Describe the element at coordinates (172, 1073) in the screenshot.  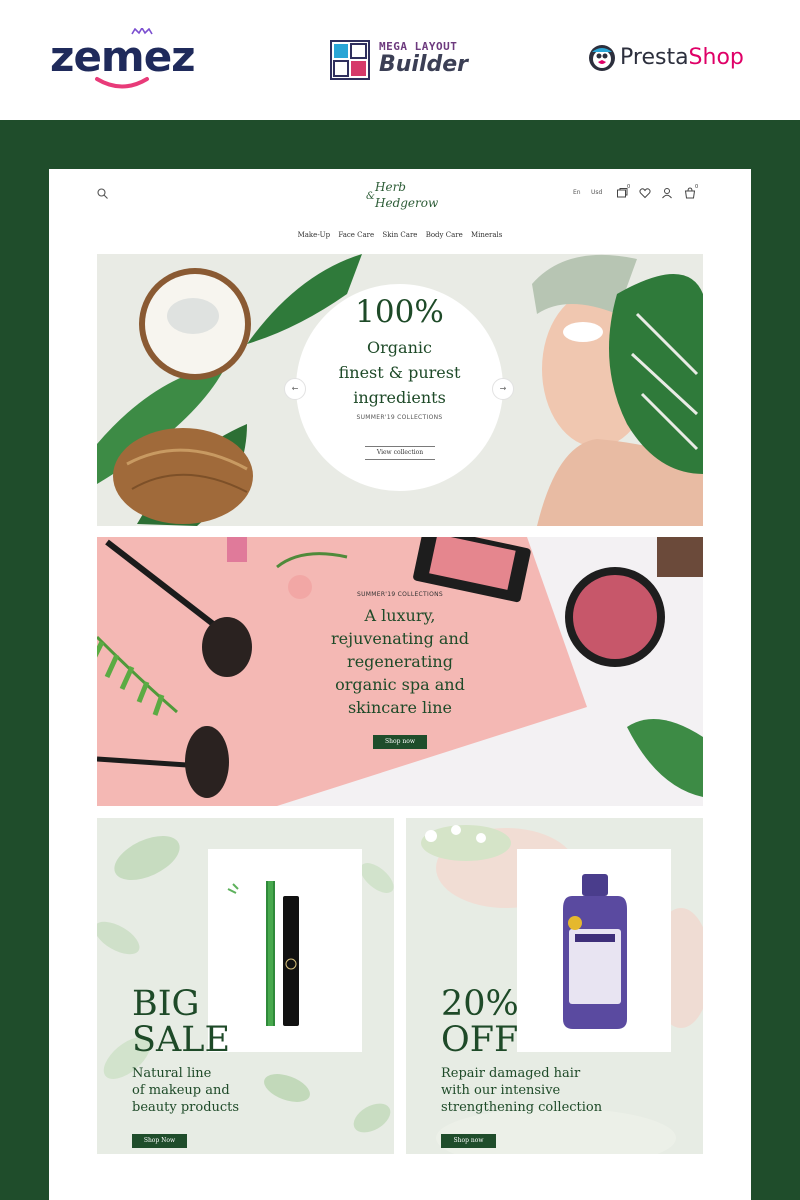
I see `big-sale-text1: Natural line` at that location.